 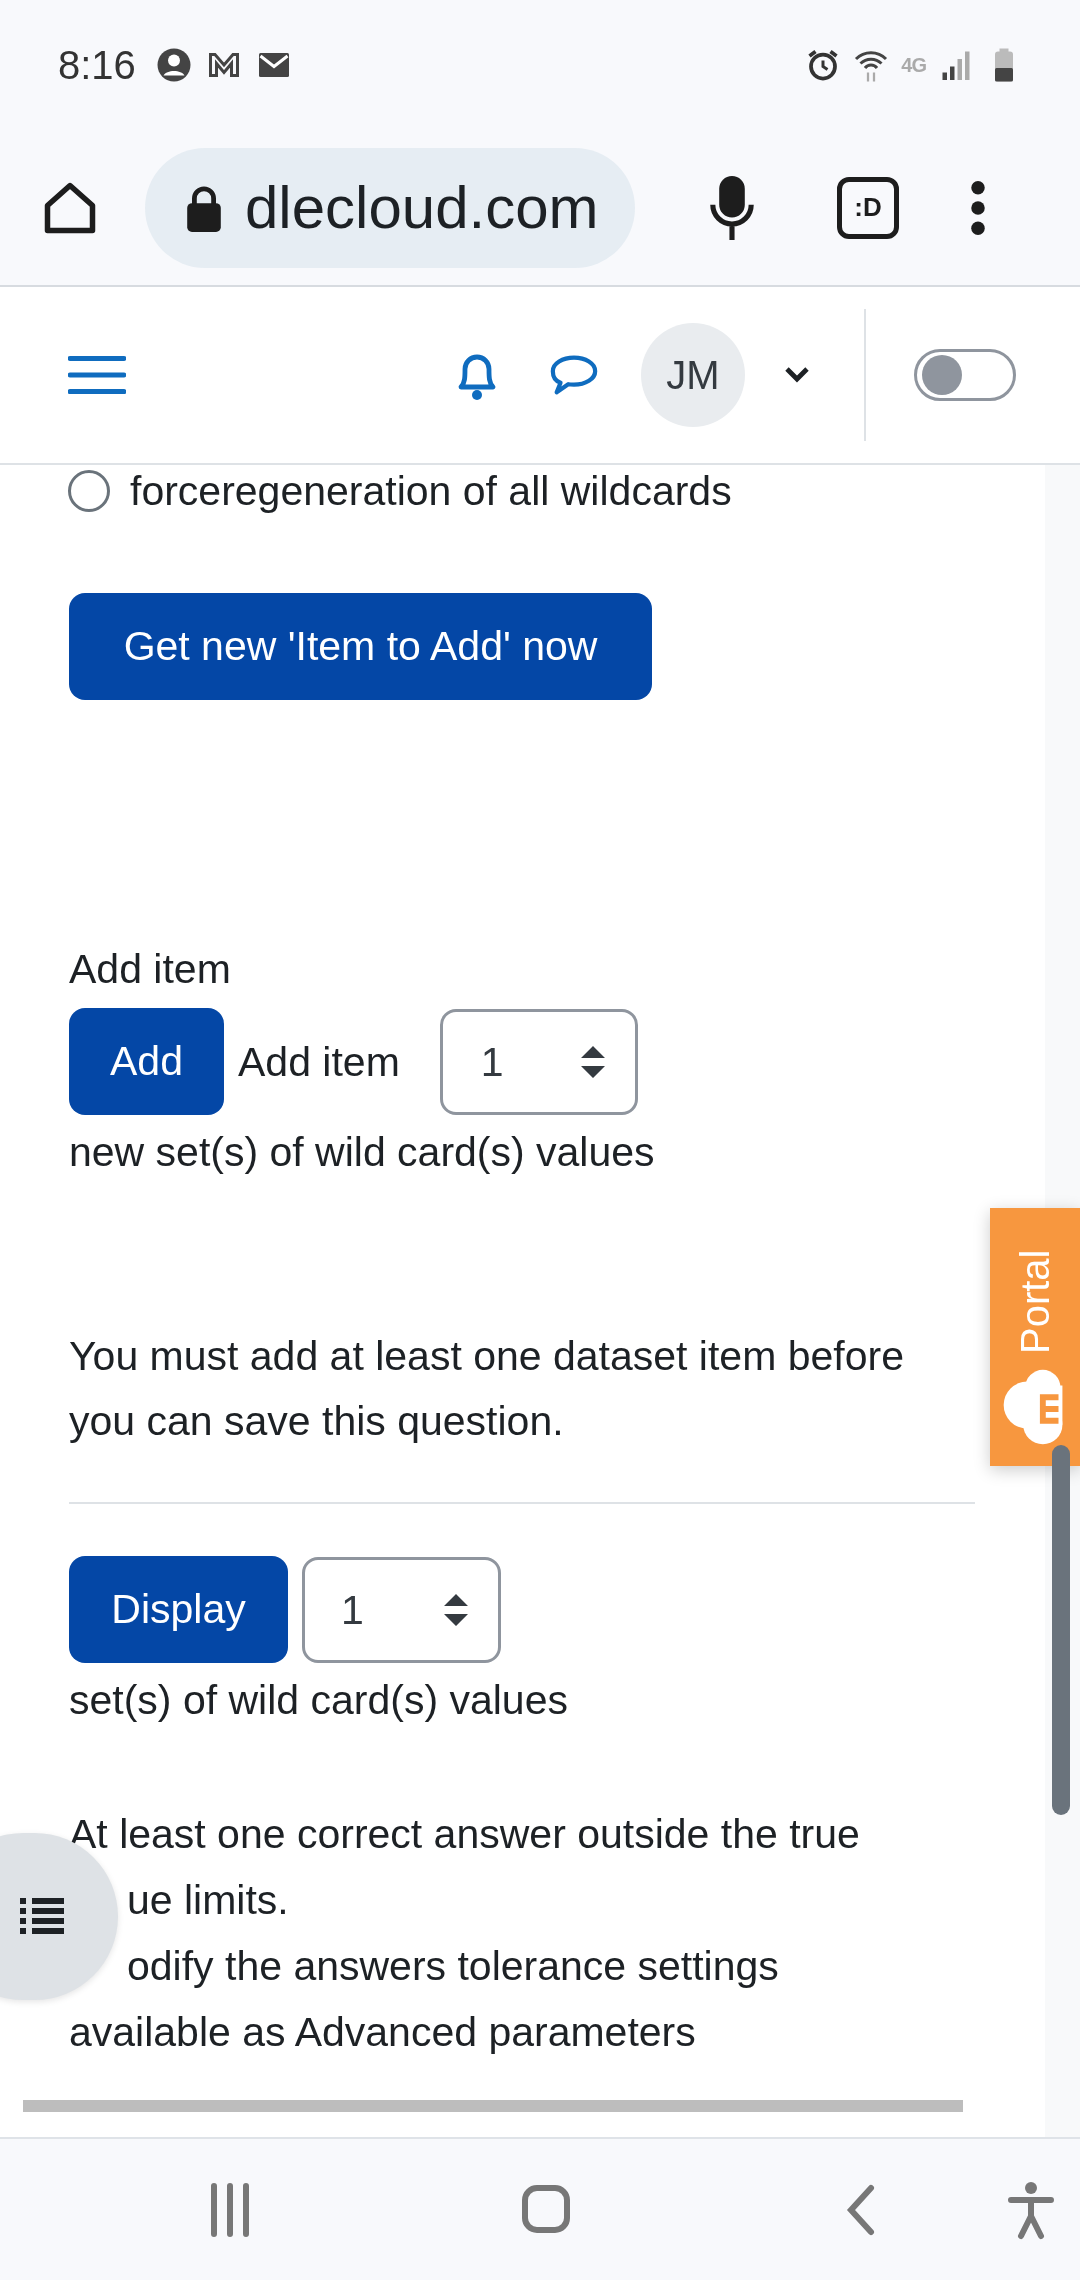 I want to click on warning-text: available as Advanced parameters, so click(x=382, y=2032).